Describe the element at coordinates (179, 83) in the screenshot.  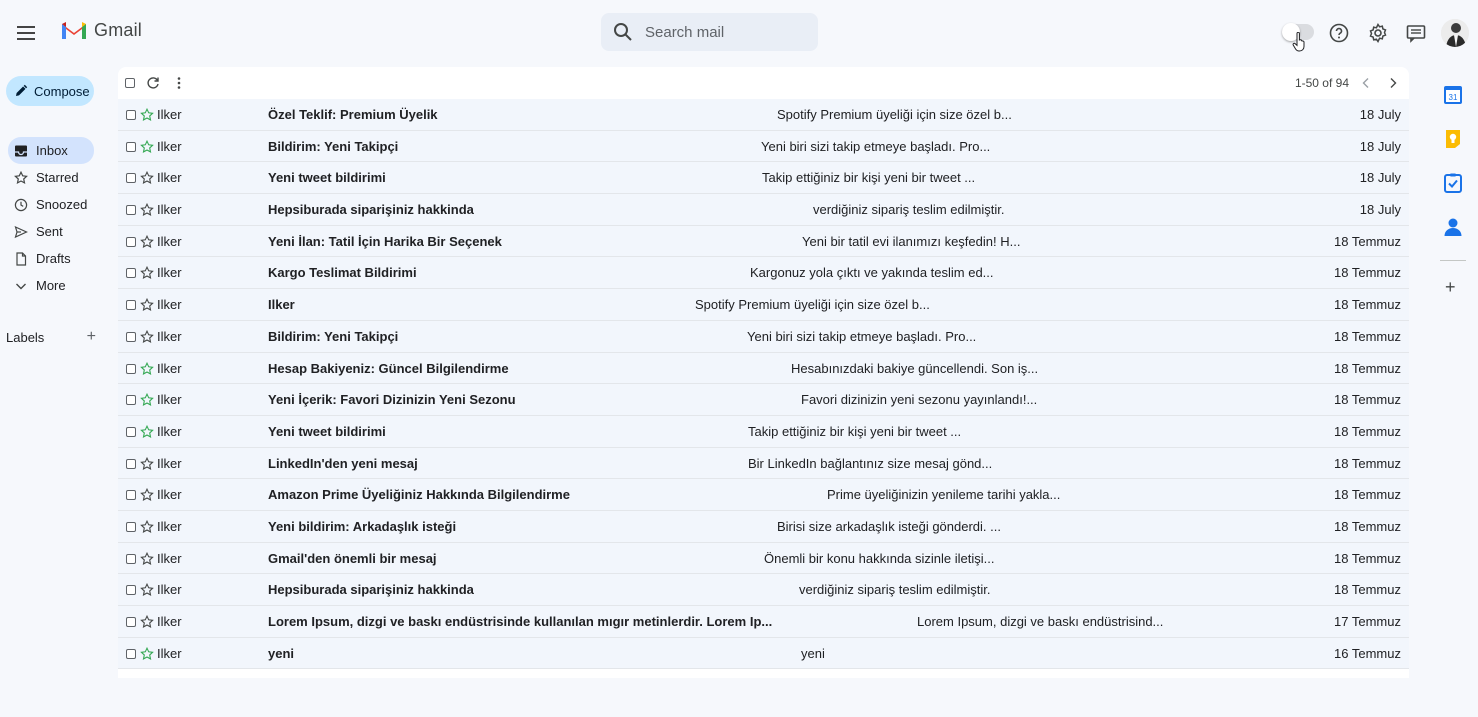
I see `more-vert-icon` at that location.